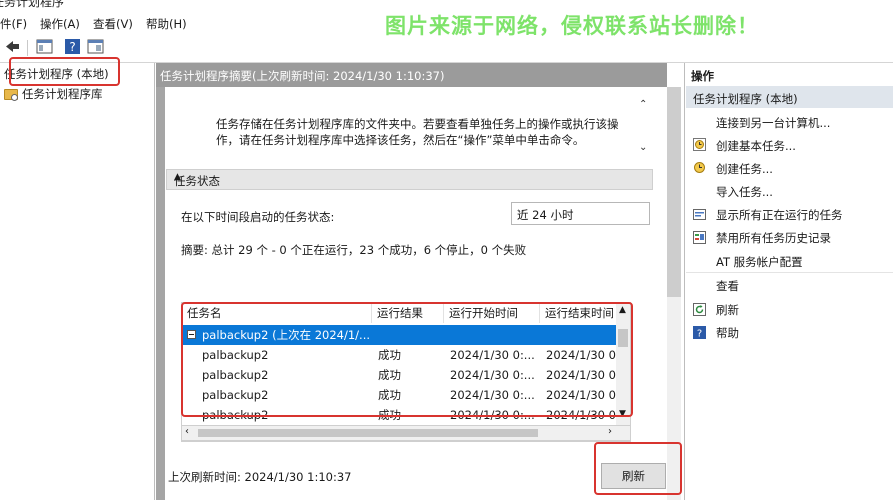  I want to click on window-title-bar: 任务计划程序 –, so click(446, 5).